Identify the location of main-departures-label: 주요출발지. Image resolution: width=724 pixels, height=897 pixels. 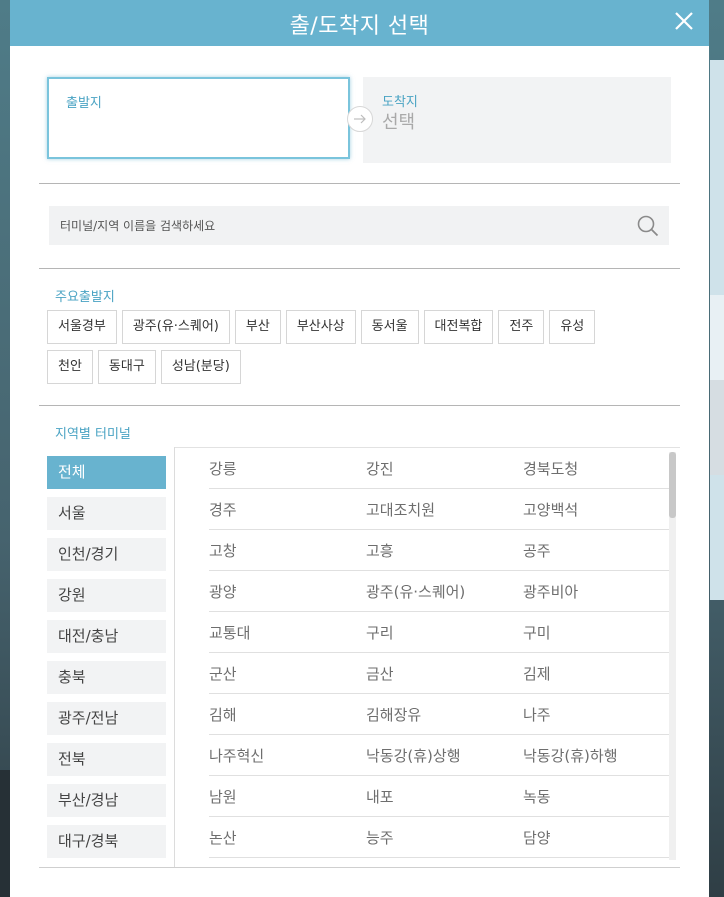
(85, 297).